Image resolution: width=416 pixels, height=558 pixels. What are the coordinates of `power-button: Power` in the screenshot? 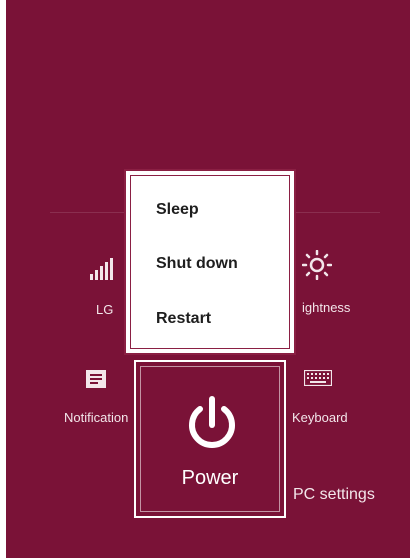 It's located at (210, 439).